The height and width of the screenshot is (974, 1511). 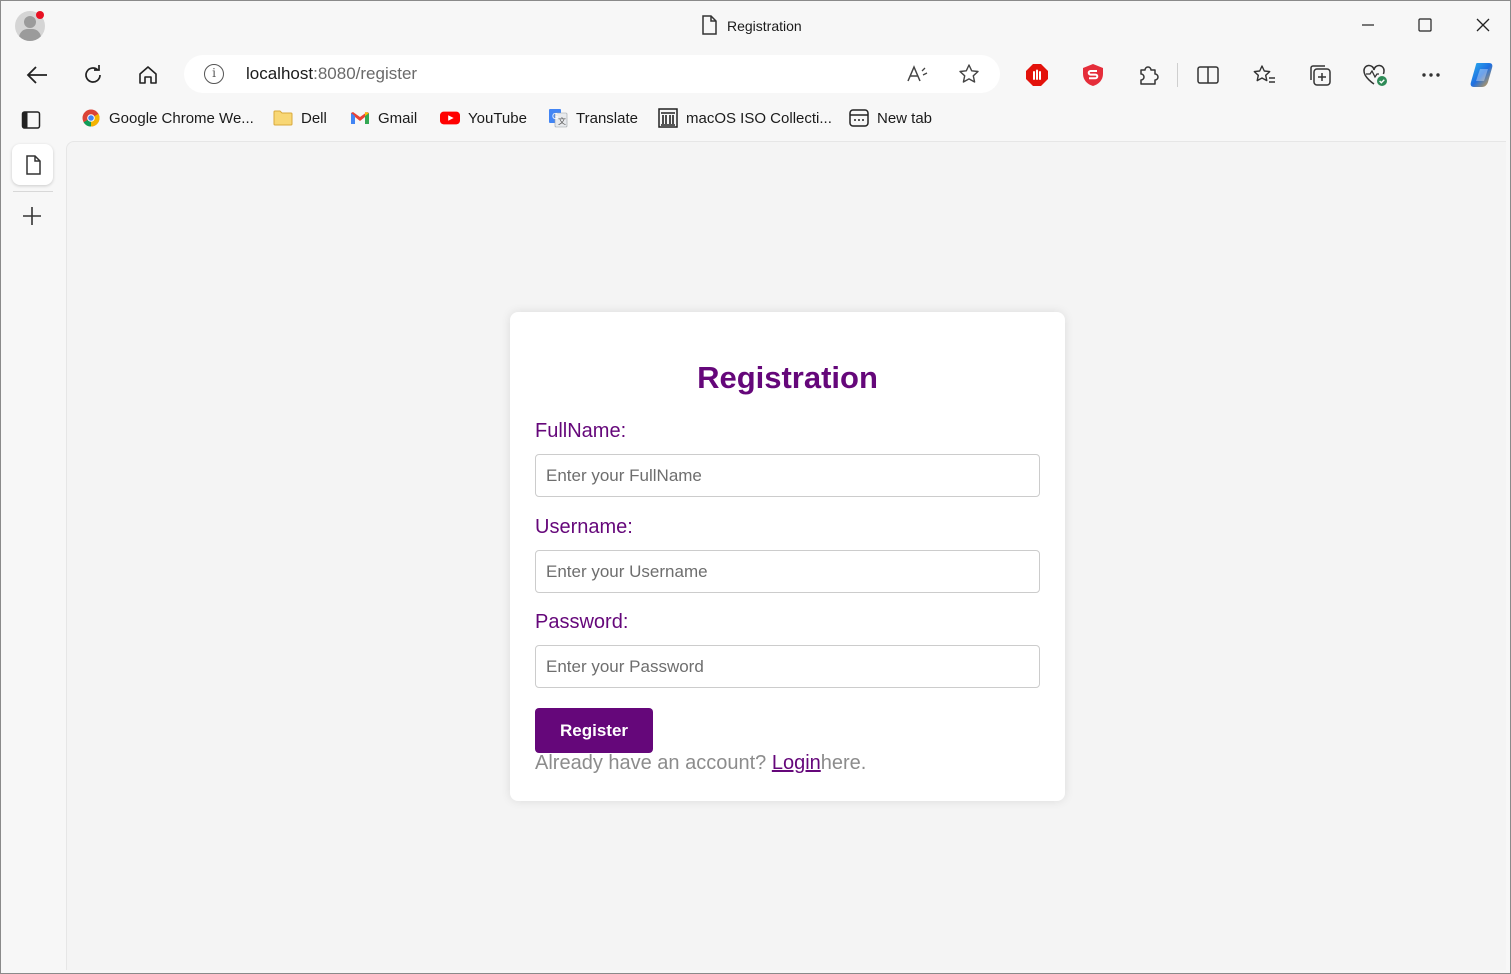 I want to click on notification-dot, so click(x=40, y=15).